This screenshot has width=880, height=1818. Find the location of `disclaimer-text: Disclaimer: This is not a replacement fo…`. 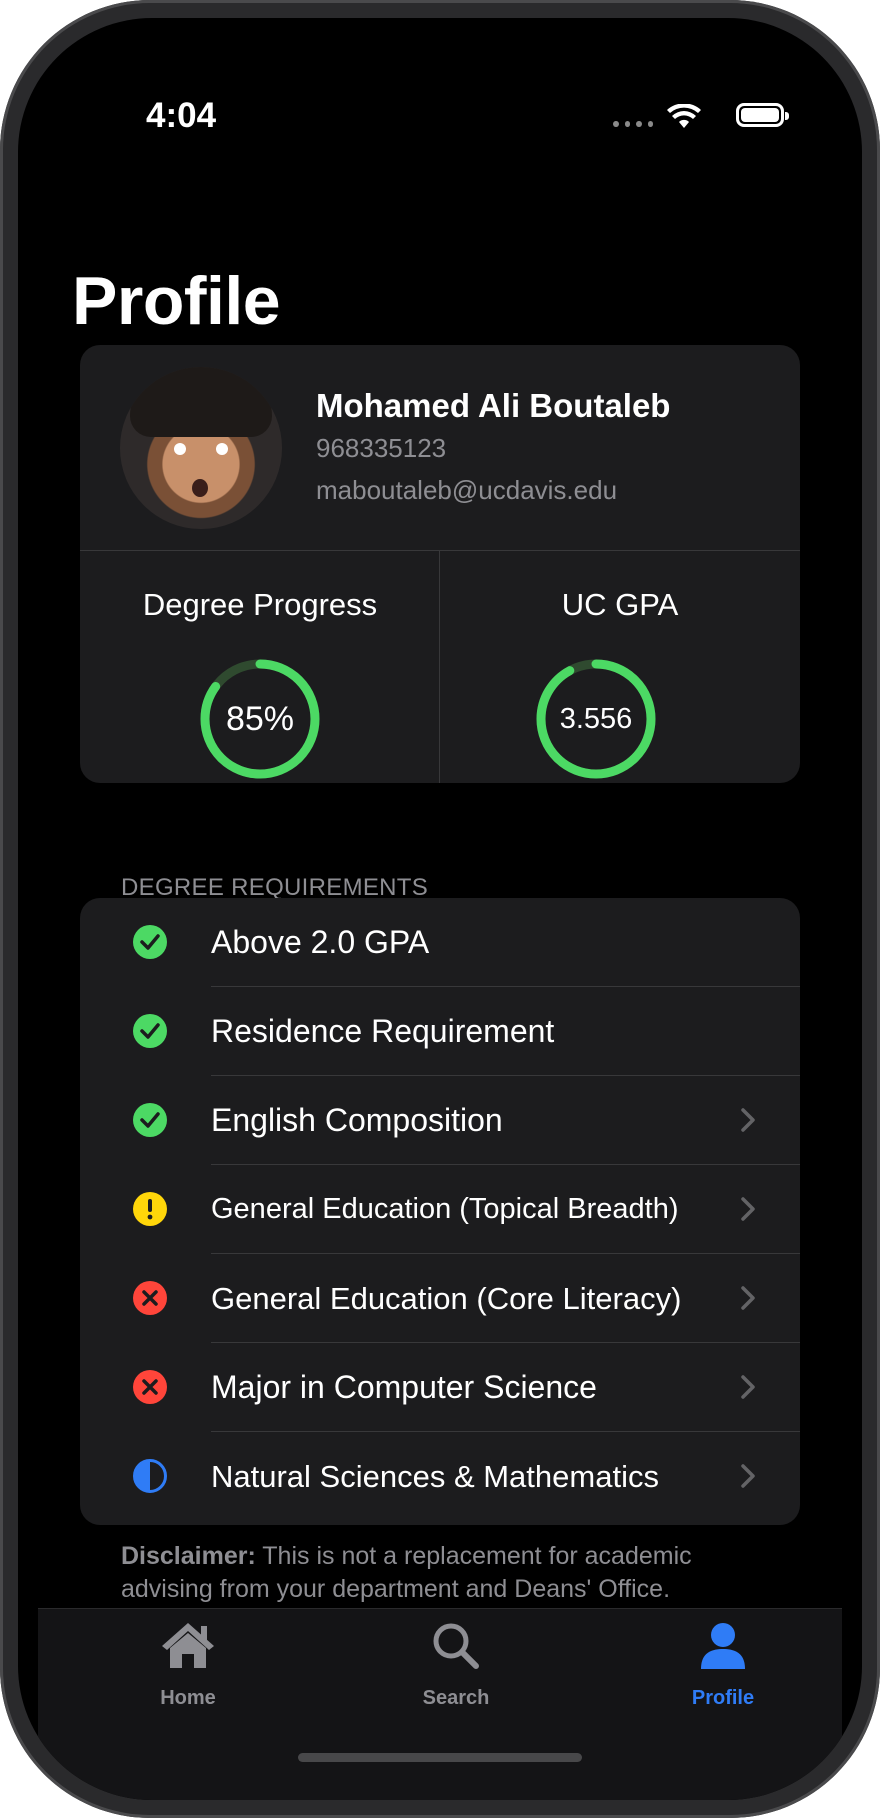

disclaimer-text: Disclaimer: This is not a replacement fo… is located at coordinates (446, 1573).